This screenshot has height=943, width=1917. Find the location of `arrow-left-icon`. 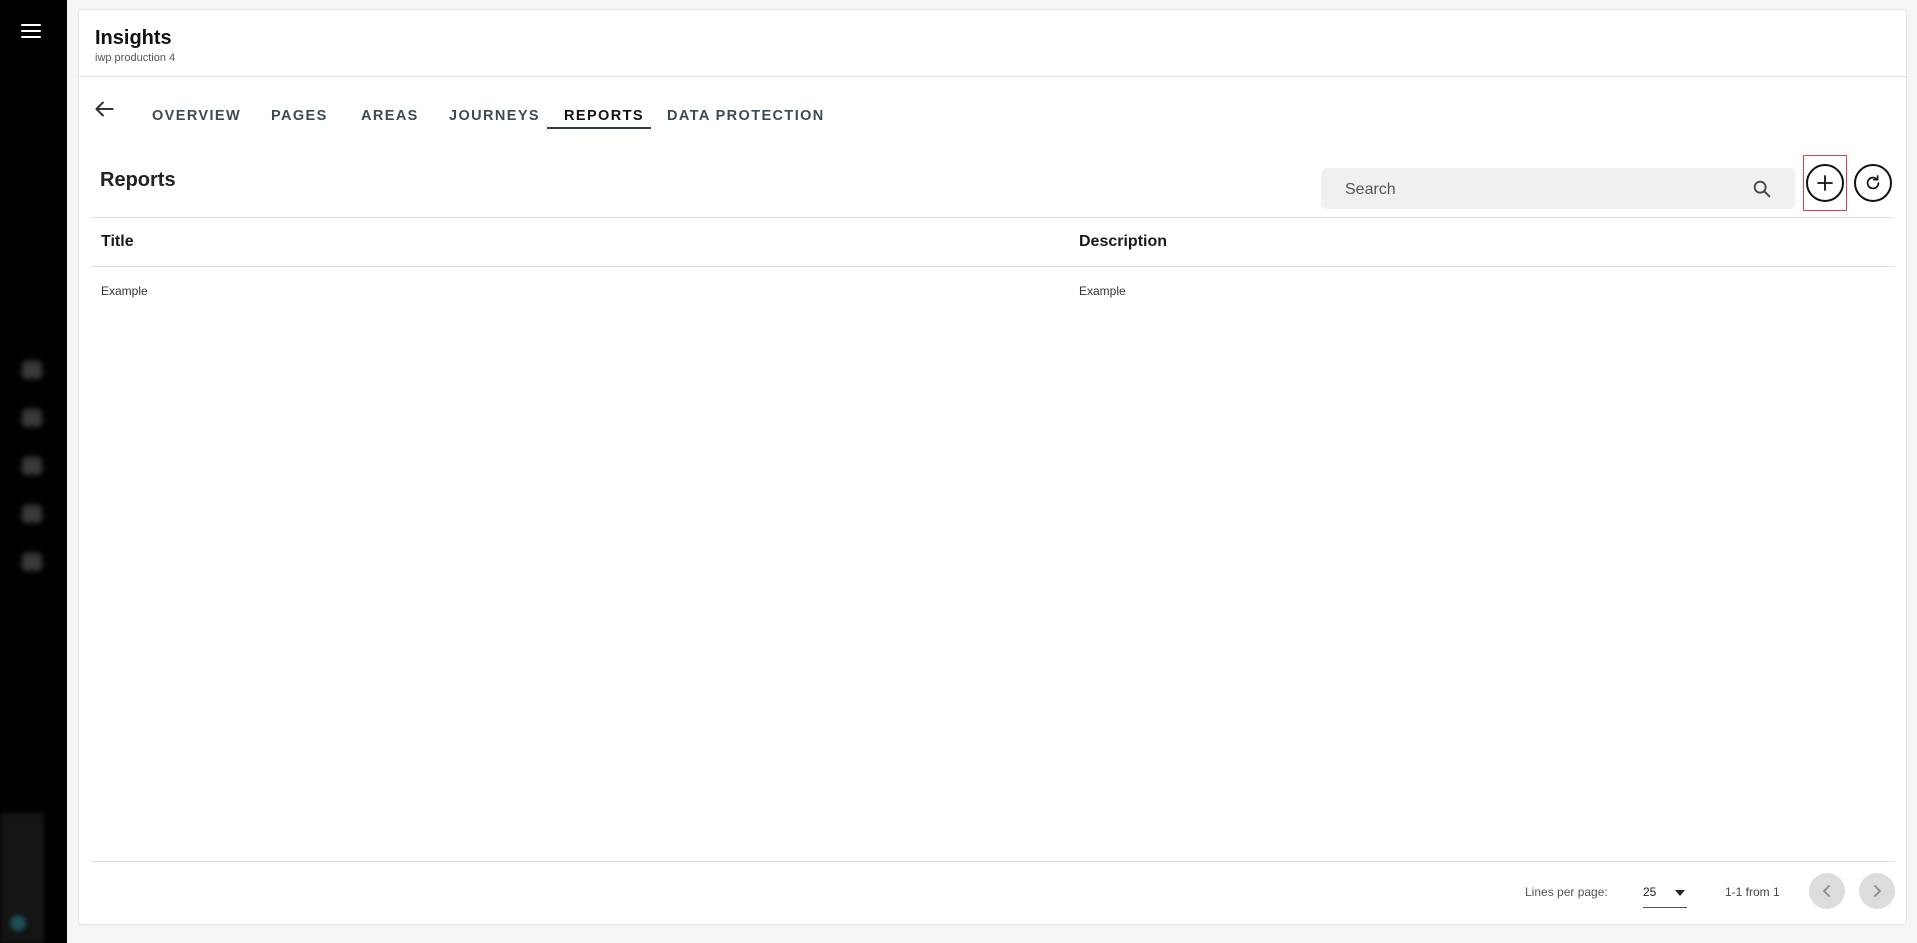

arrow-left-icon is located at coordinates (104, 109).